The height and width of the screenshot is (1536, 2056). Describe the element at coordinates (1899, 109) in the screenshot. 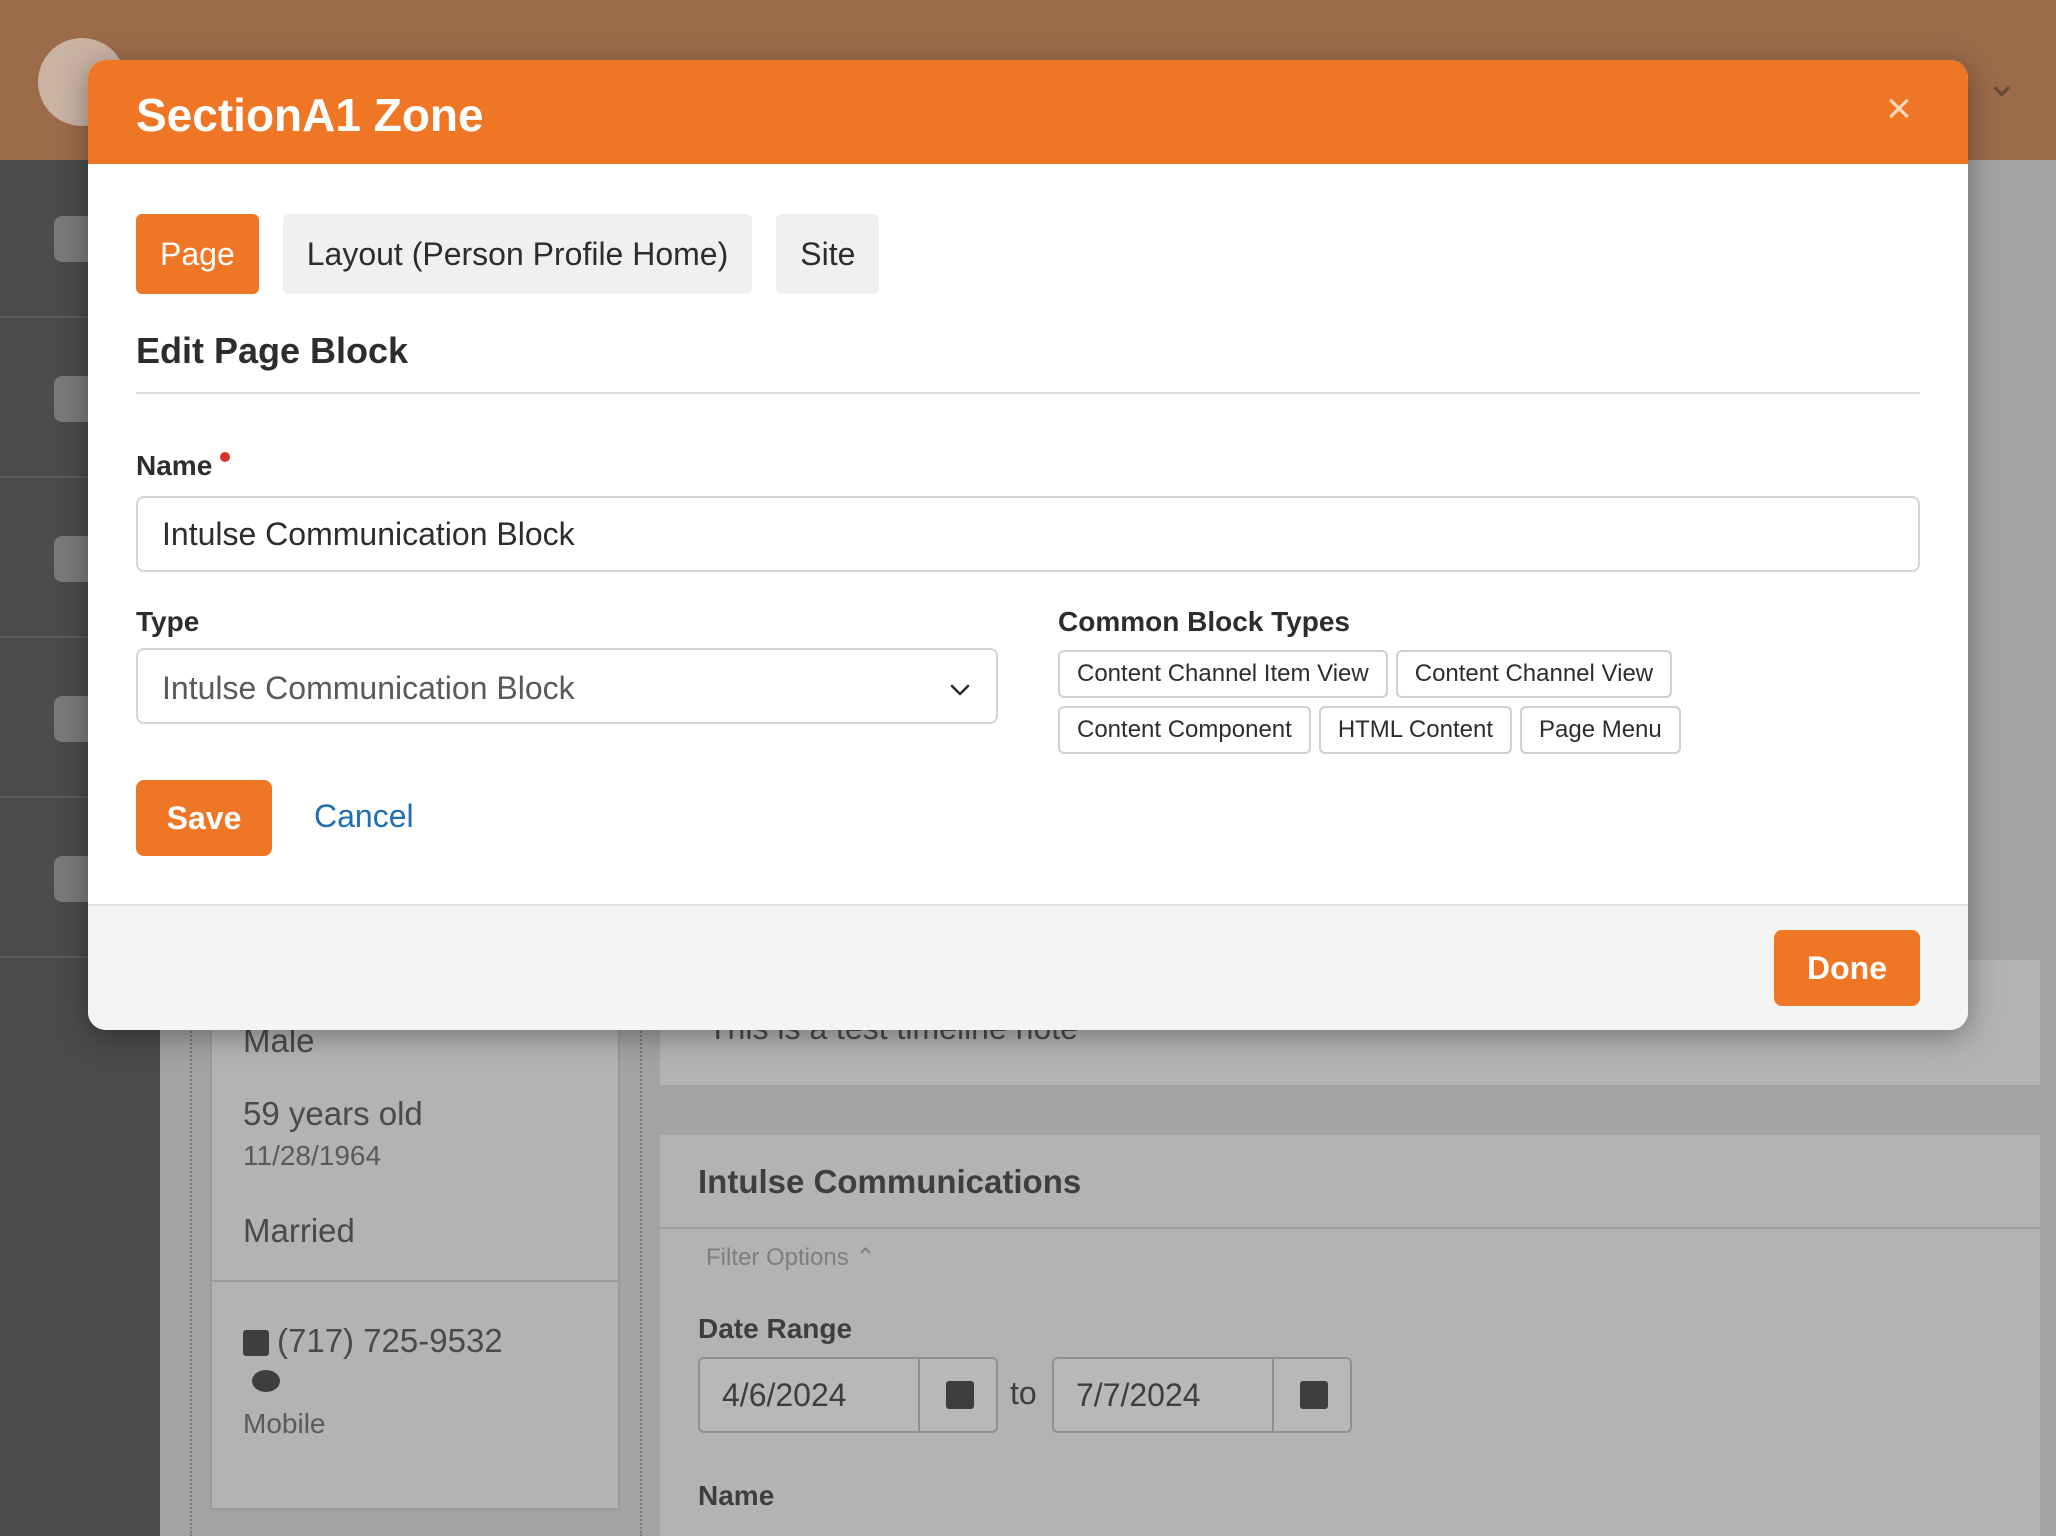

I see `close-icon: ×` at that location.